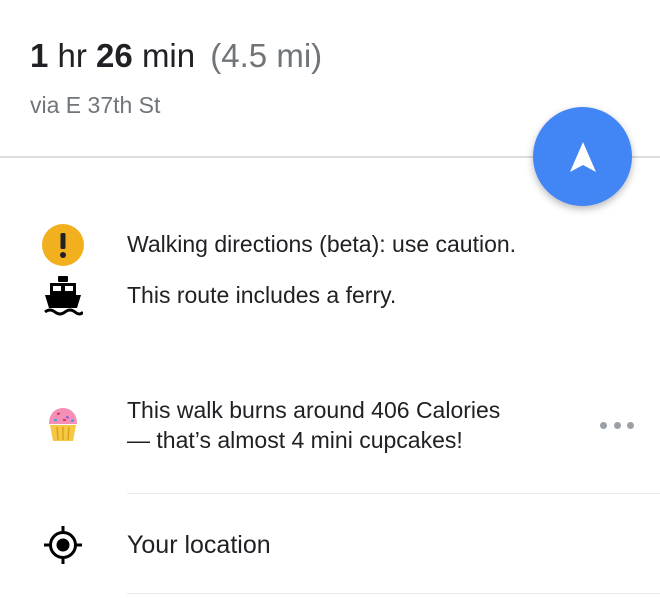 The image size is (660, 598). I want to click on duration-minutes: 26, so click(114, 55).